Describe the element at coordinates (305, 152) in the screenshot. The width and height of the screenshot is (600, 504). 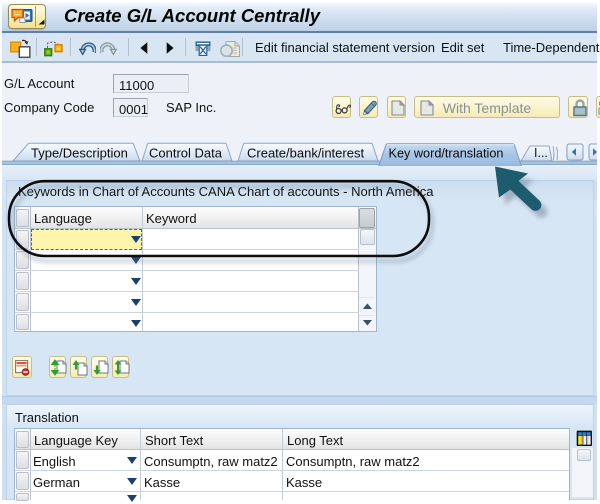
I see `svg-text: Create/bank/interest` at that location.